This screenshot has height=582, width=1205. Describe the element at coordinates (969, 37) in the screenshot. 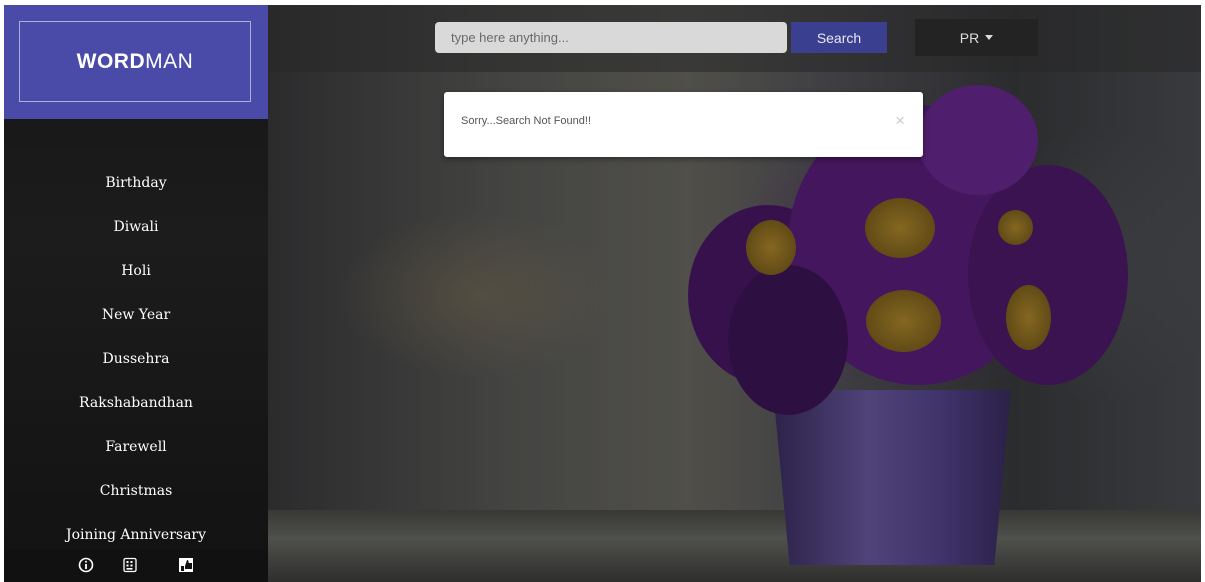

I see `language-selected: PR` at that location.